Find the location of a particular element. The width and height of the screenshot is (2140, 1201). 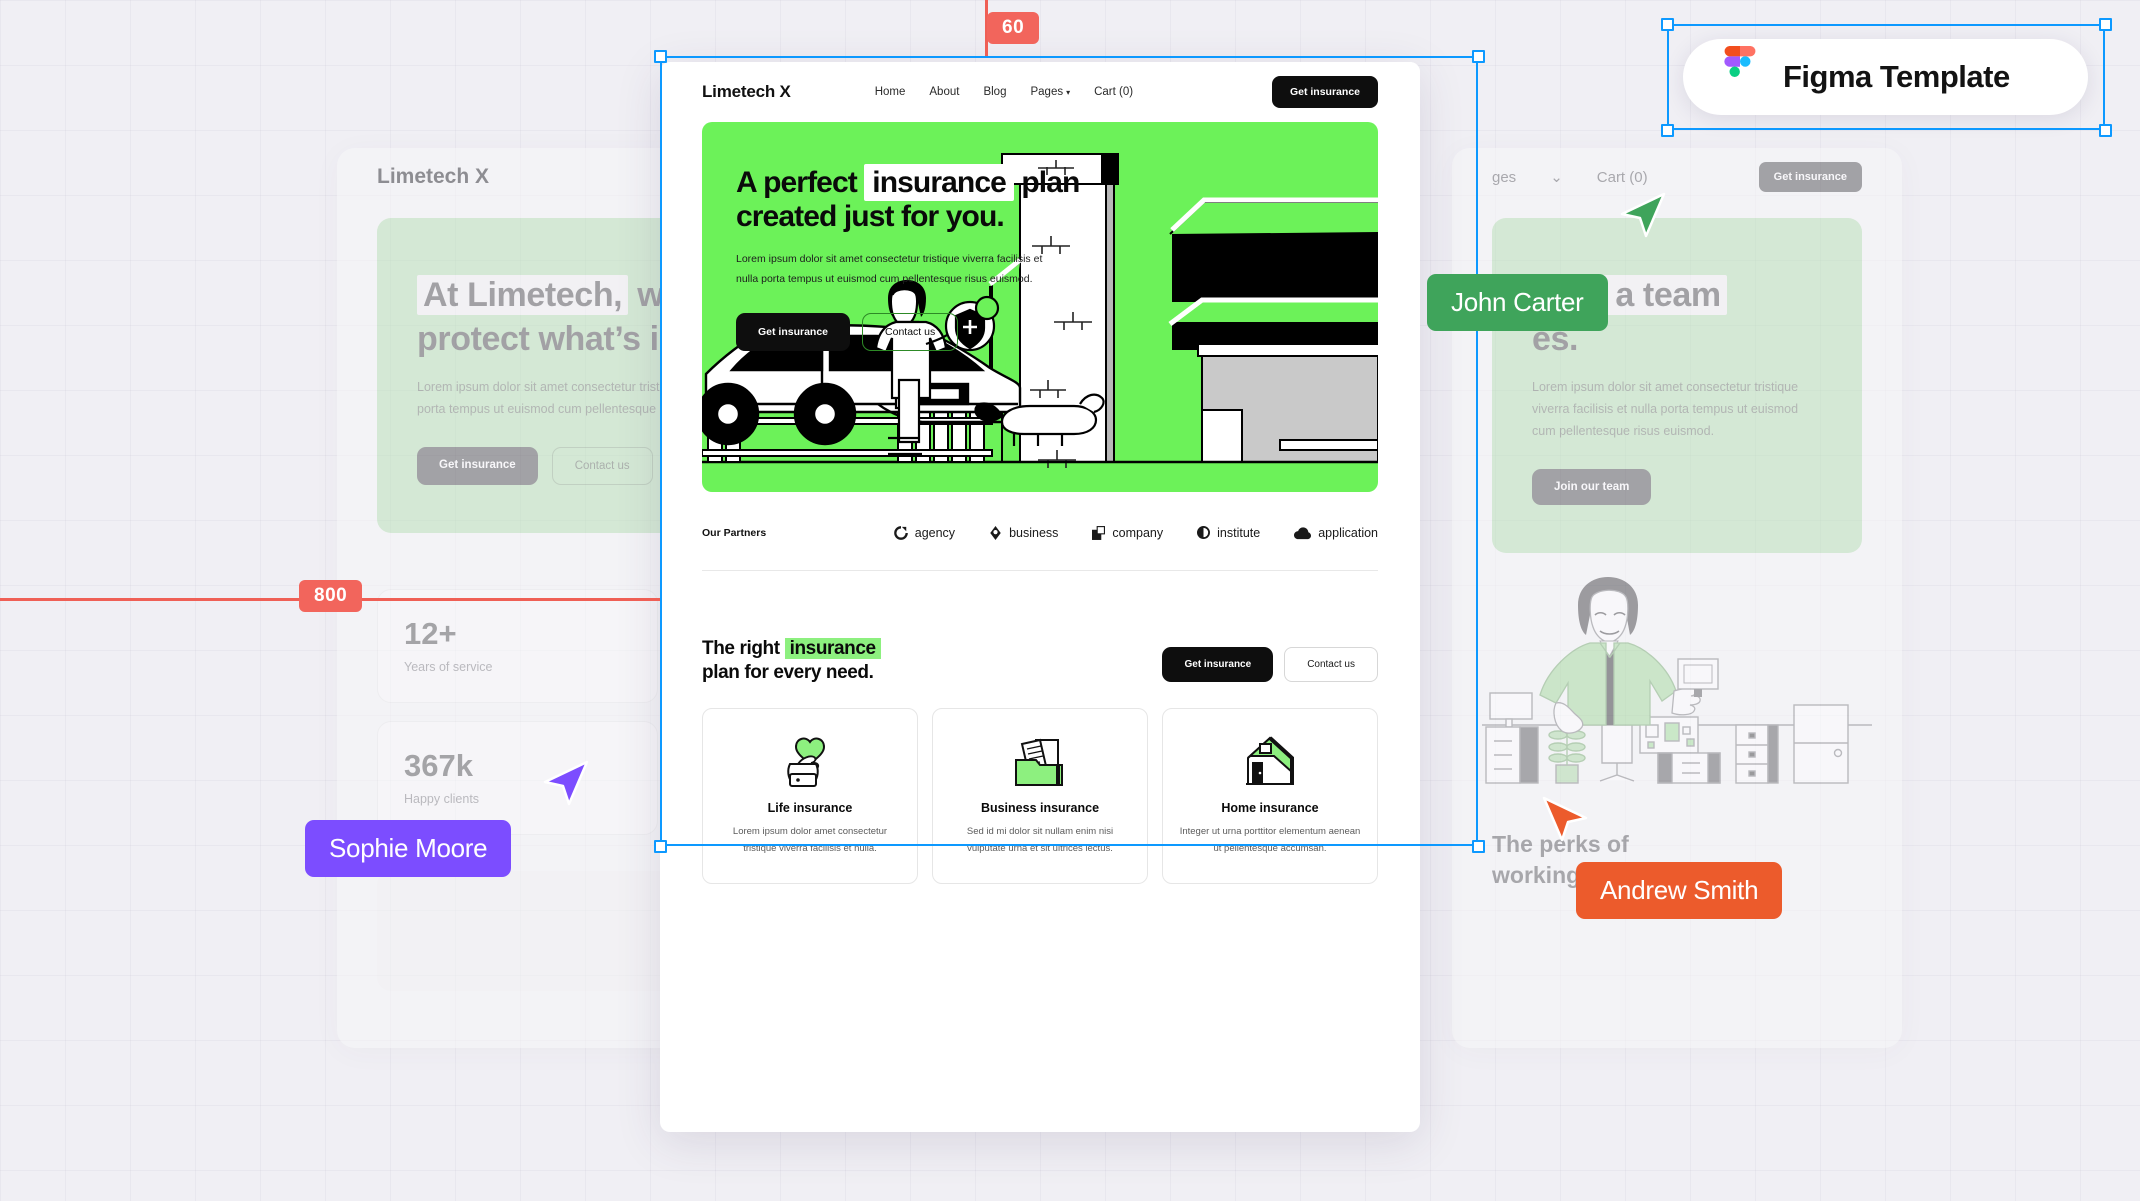

stat-card: 367k Happy clients is located at coordinates (517, 777).